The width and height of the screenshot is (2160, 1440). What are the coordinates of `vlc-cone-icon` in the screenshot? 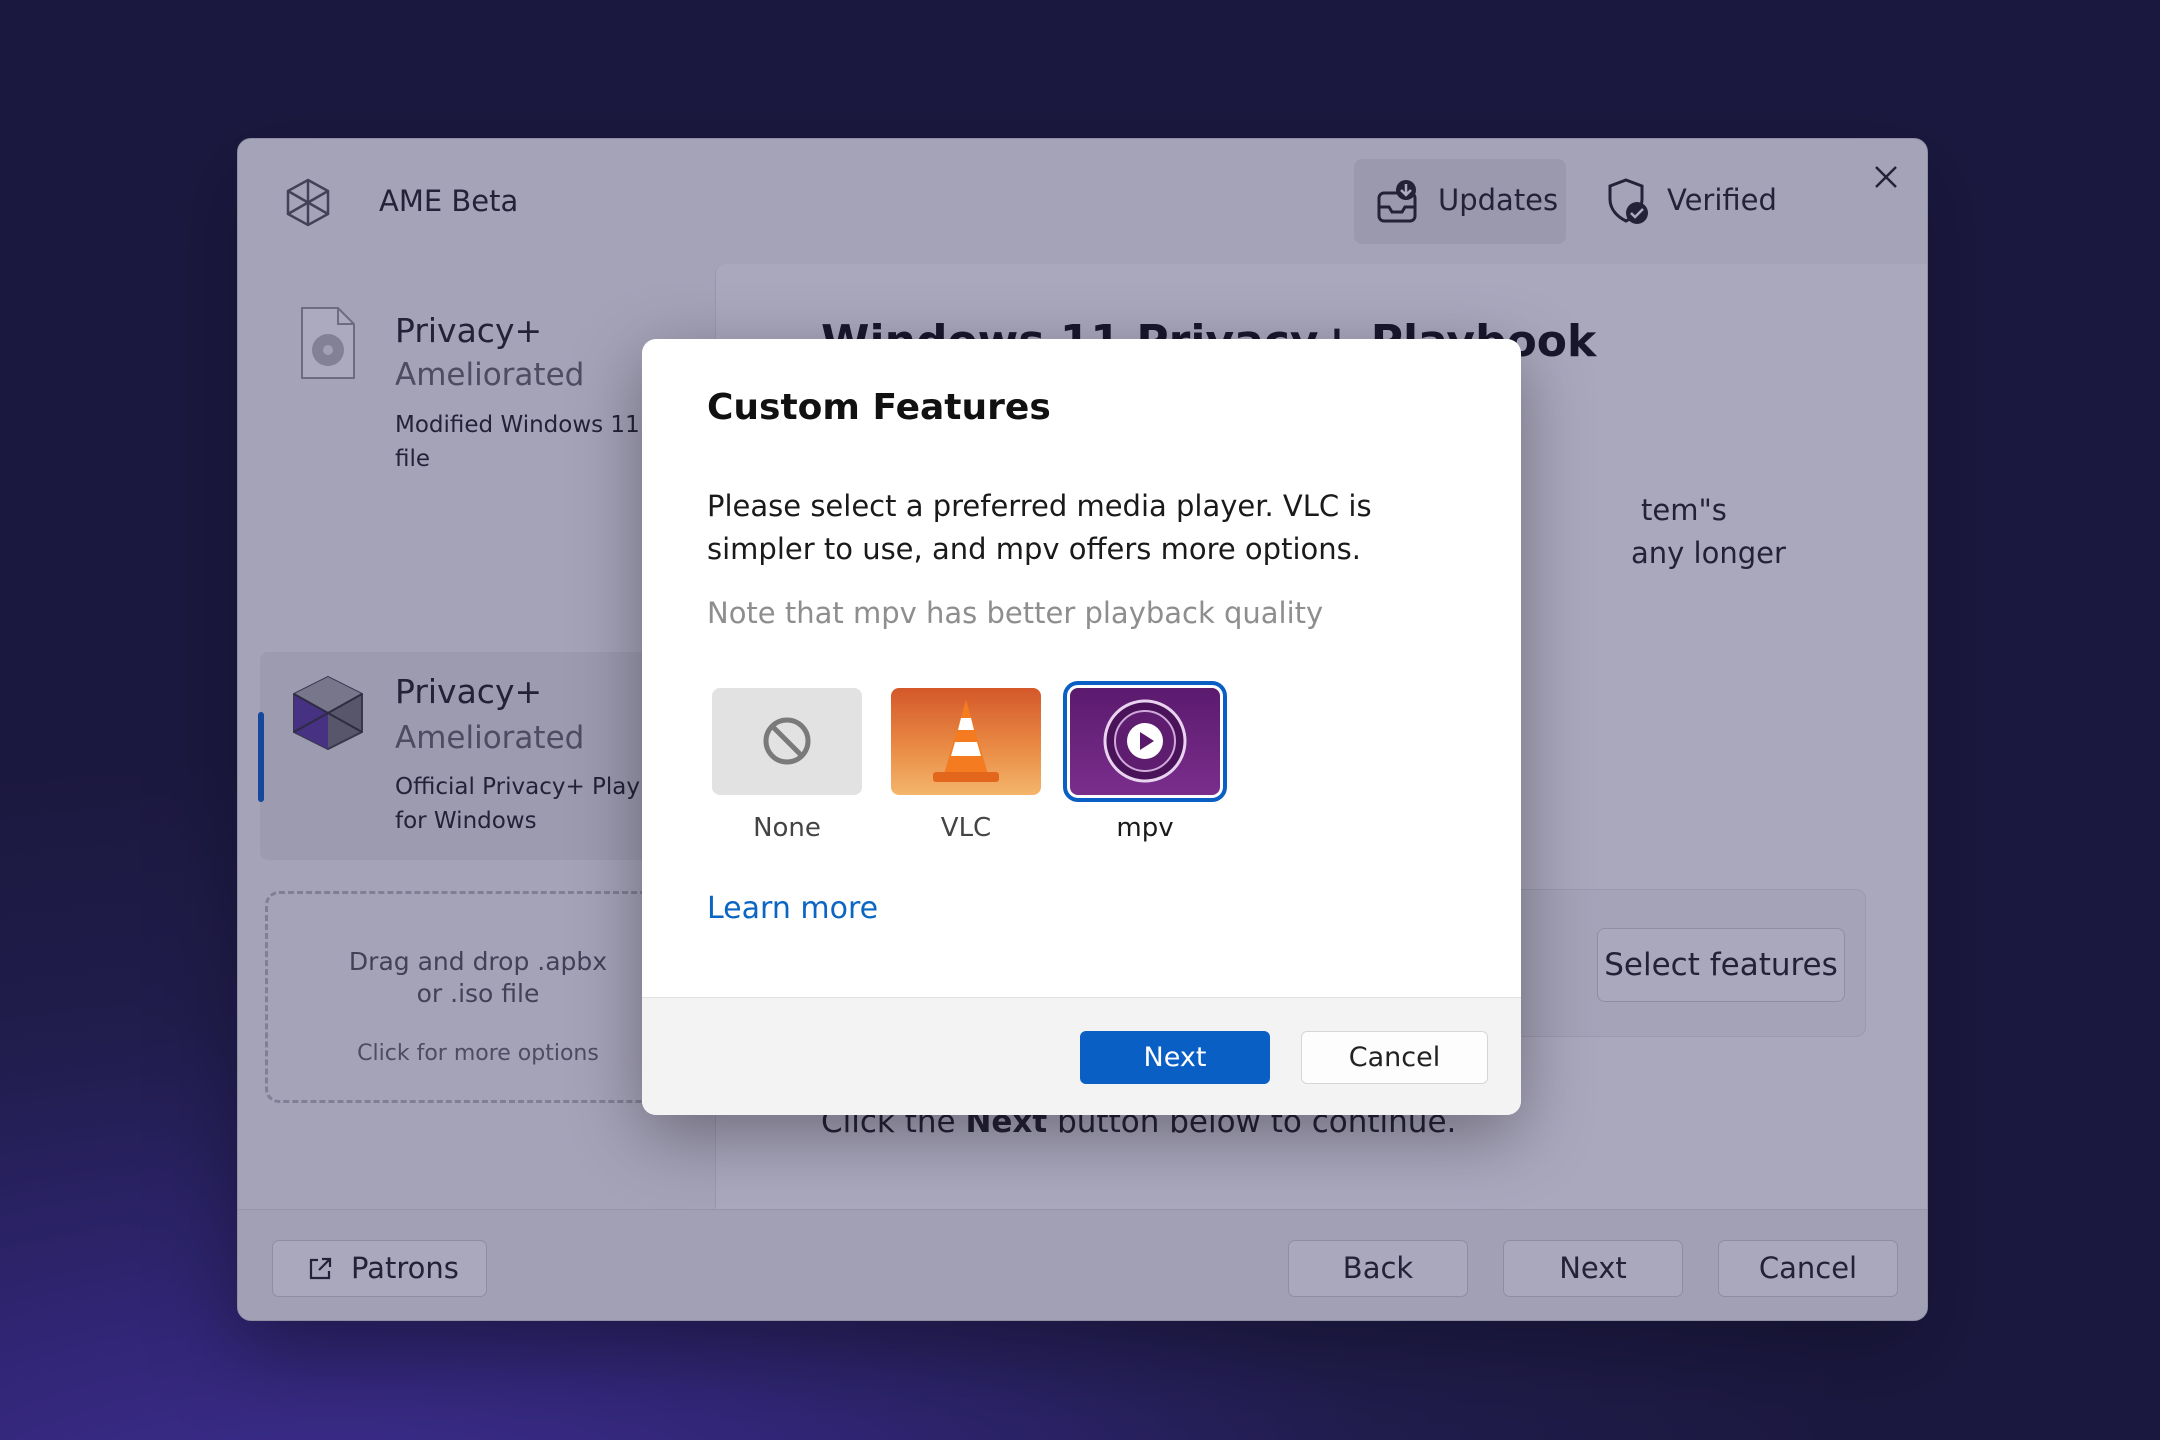 It's located at (966, 741).